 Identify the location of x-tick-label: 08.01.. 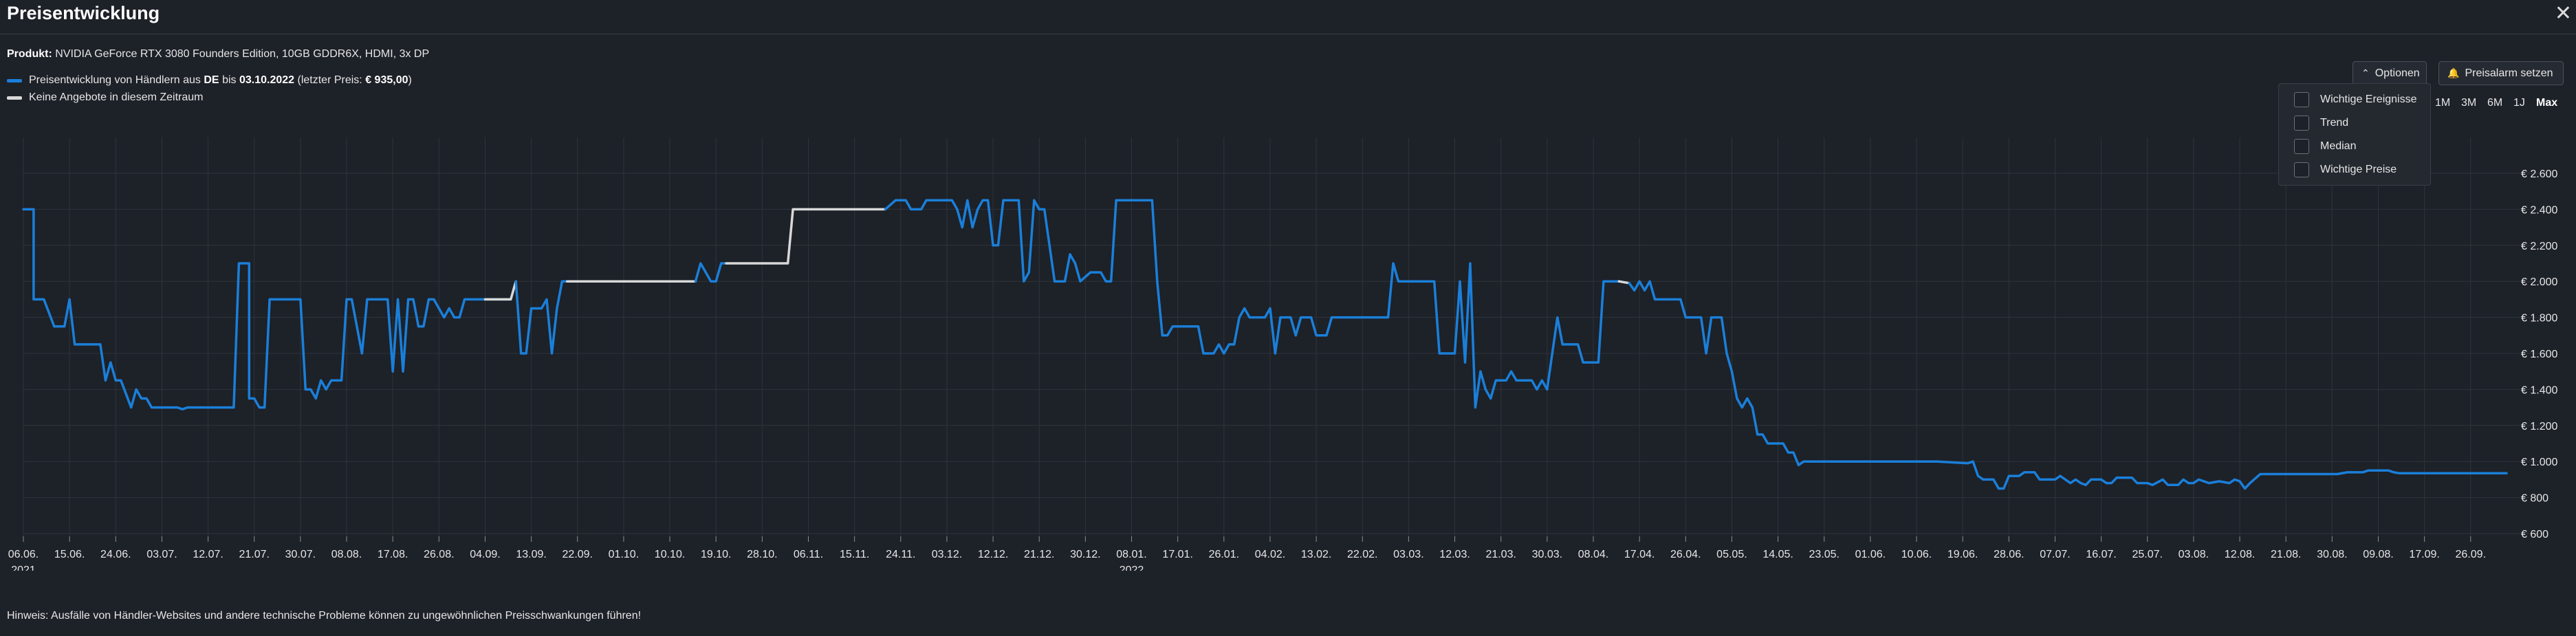
(1131, 554).